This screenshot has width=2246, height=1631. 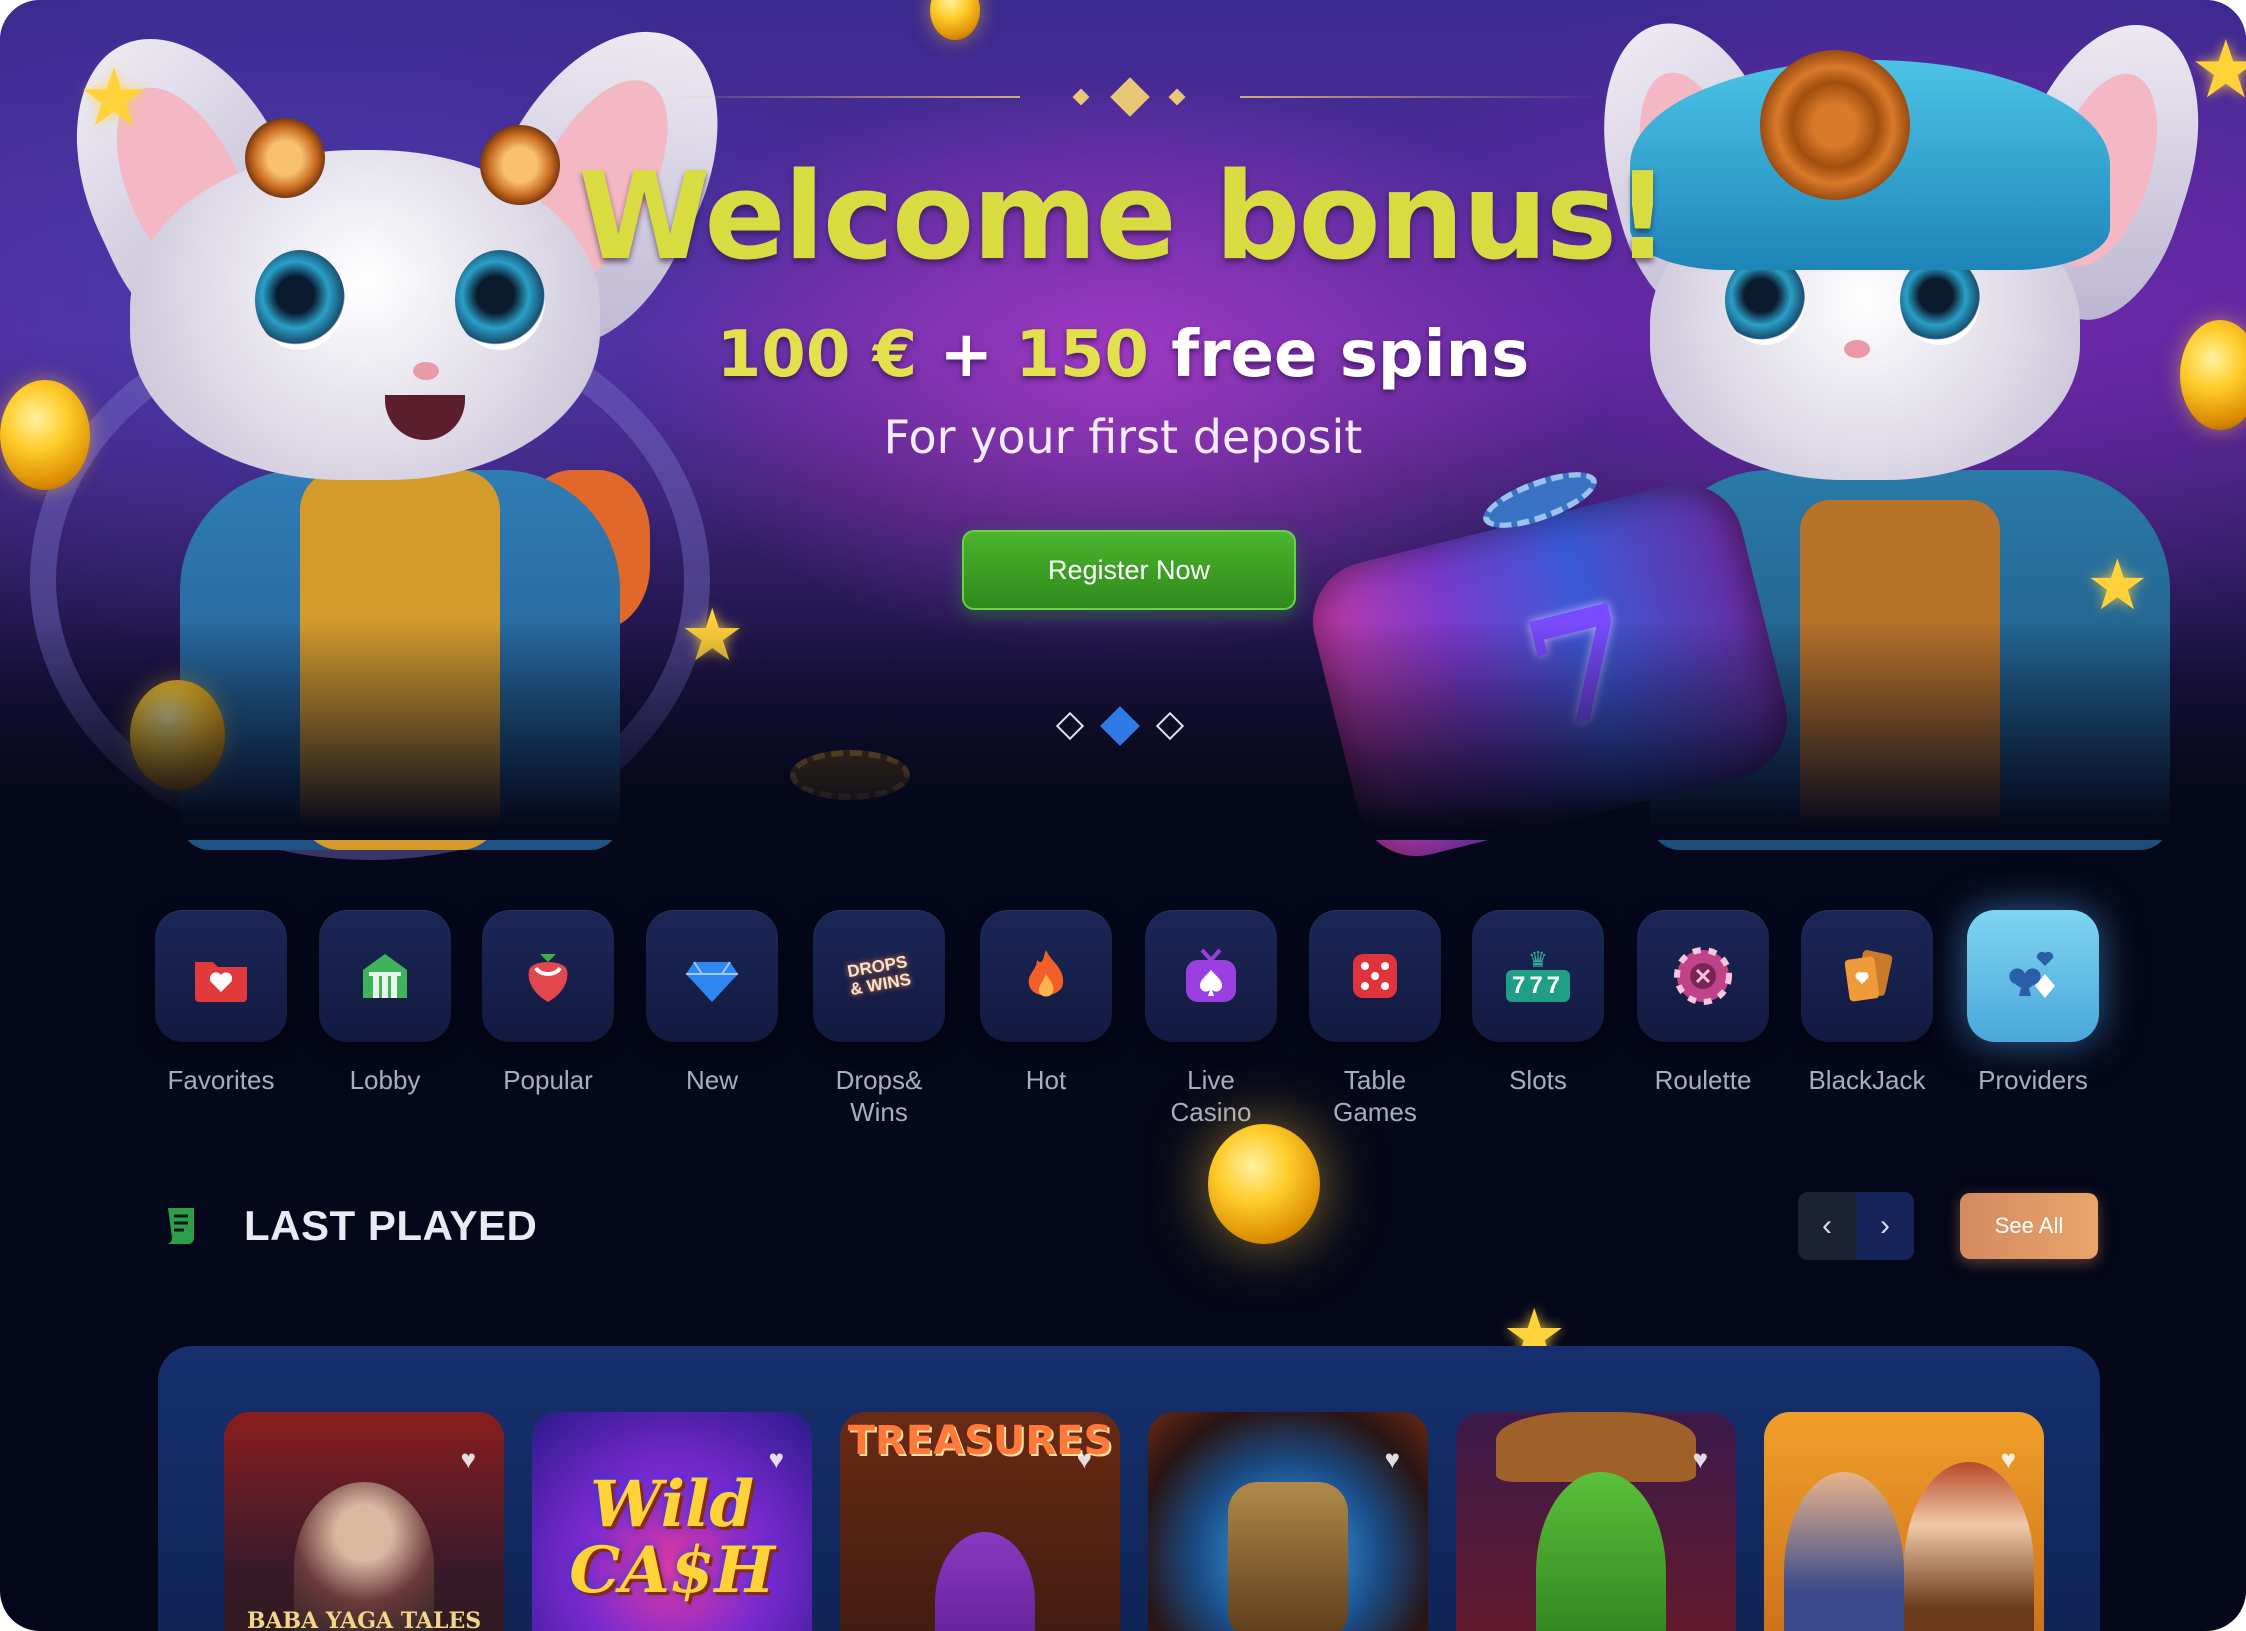 I want to click on drops-wins-badge-icon: DROPS & WINS, so click(x=879, y=976).